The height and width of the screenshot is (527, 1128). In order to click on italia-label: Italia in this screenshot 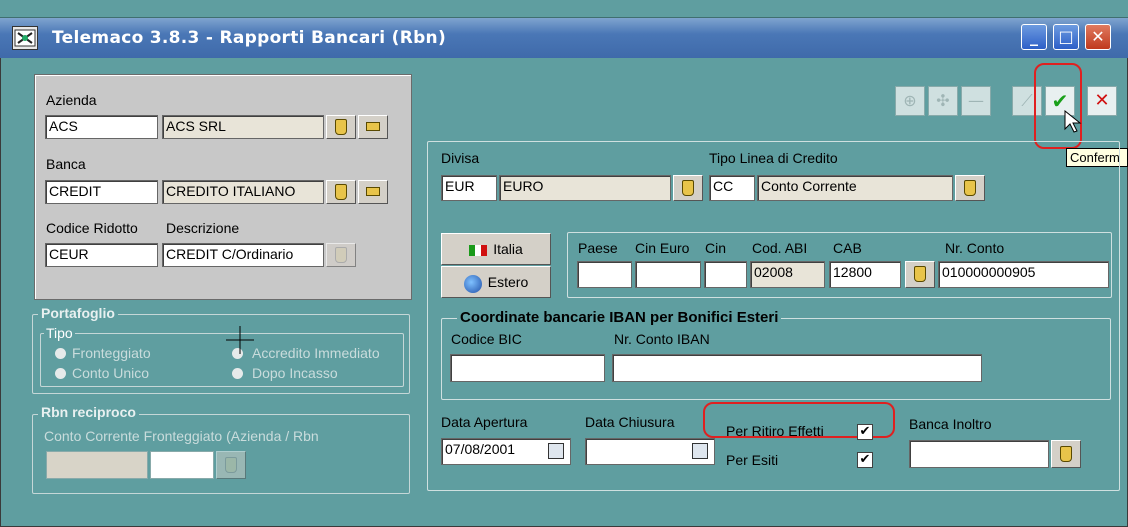, I will do `click(508, 249)`.